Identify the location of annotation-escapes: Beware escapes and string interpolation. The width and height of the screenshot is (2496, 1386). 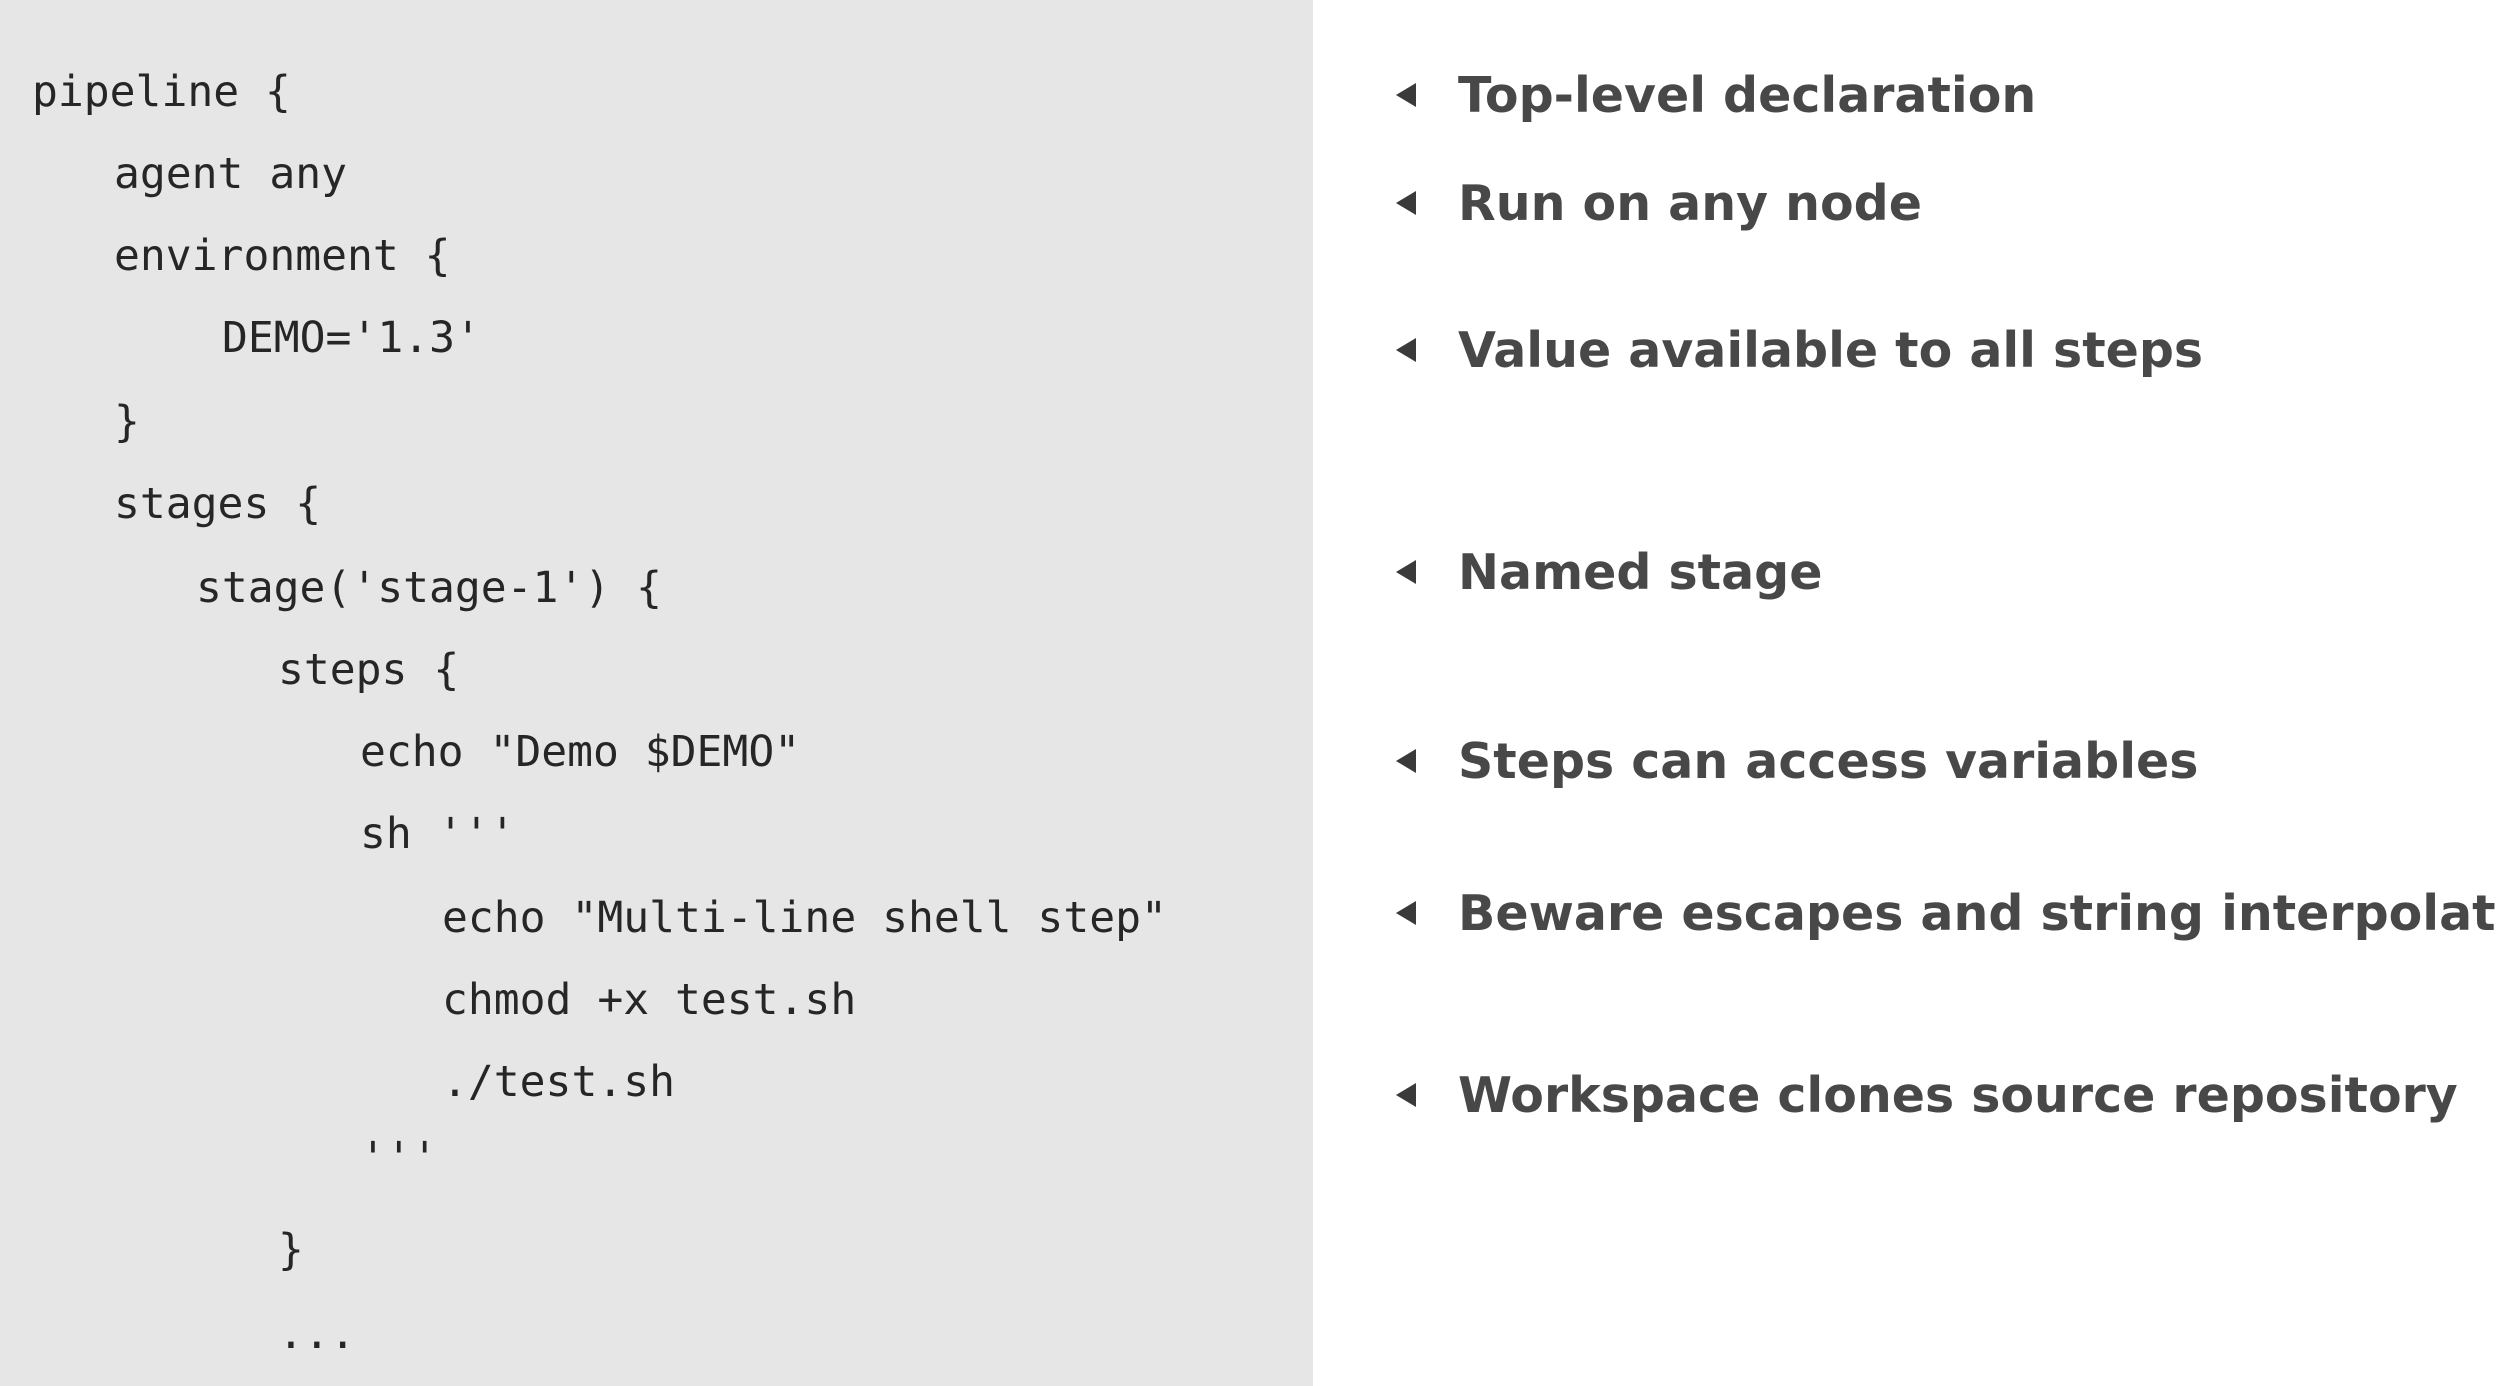
(1946, 913).